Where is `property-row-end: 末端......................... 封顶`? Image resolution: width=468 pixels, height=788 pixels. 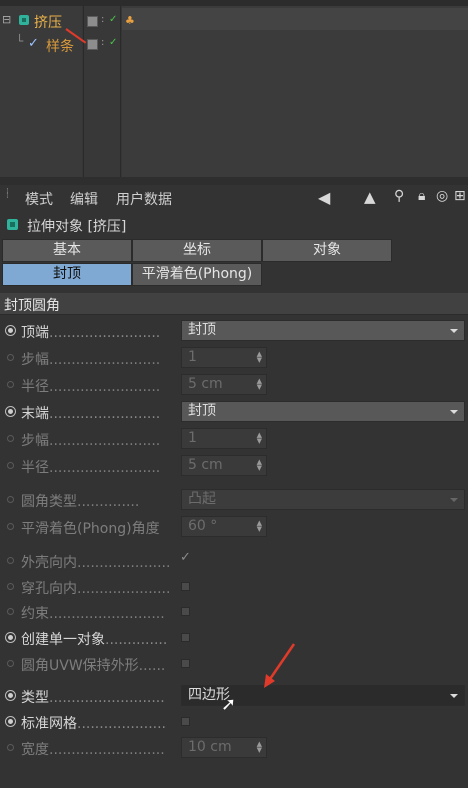 property-row-end: 末端......................... 封顶 is located at coordinates (234, 412).